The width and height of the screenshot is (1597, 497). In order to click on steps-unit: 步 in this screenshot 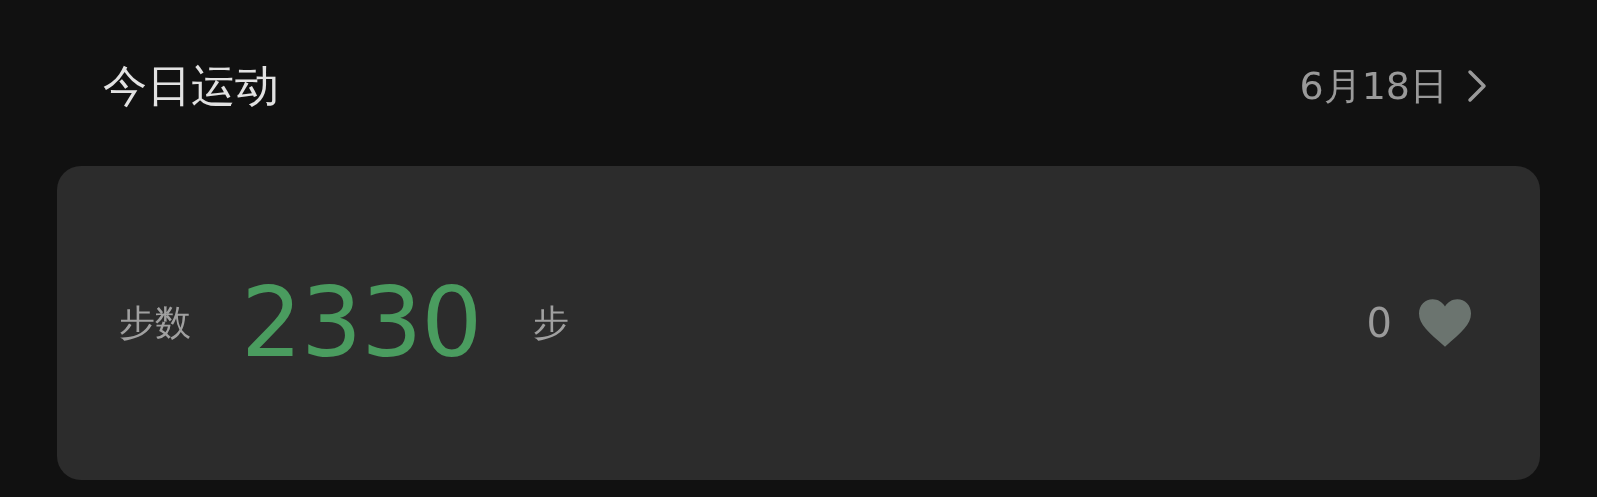, I will do `click(551, 322)`.